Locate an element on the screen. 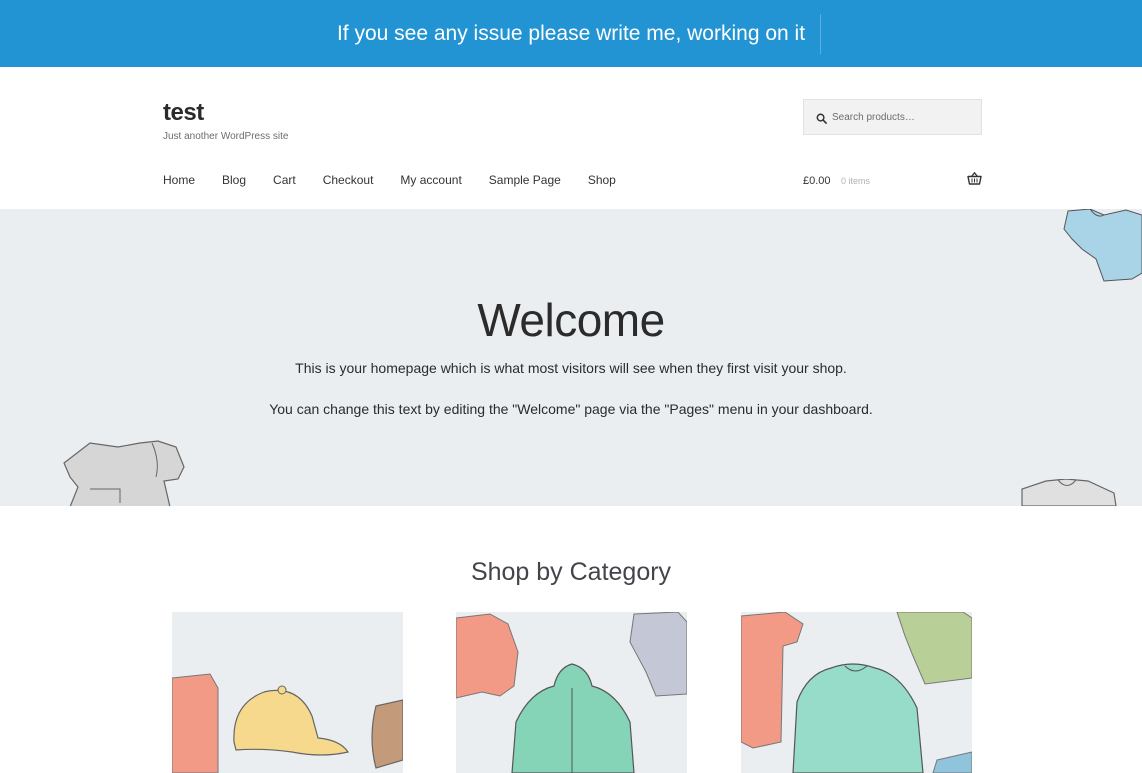 This screenshot has height=773, width=1142. site-tagline: Just another WordPress site is located at coordinates (226, 136).